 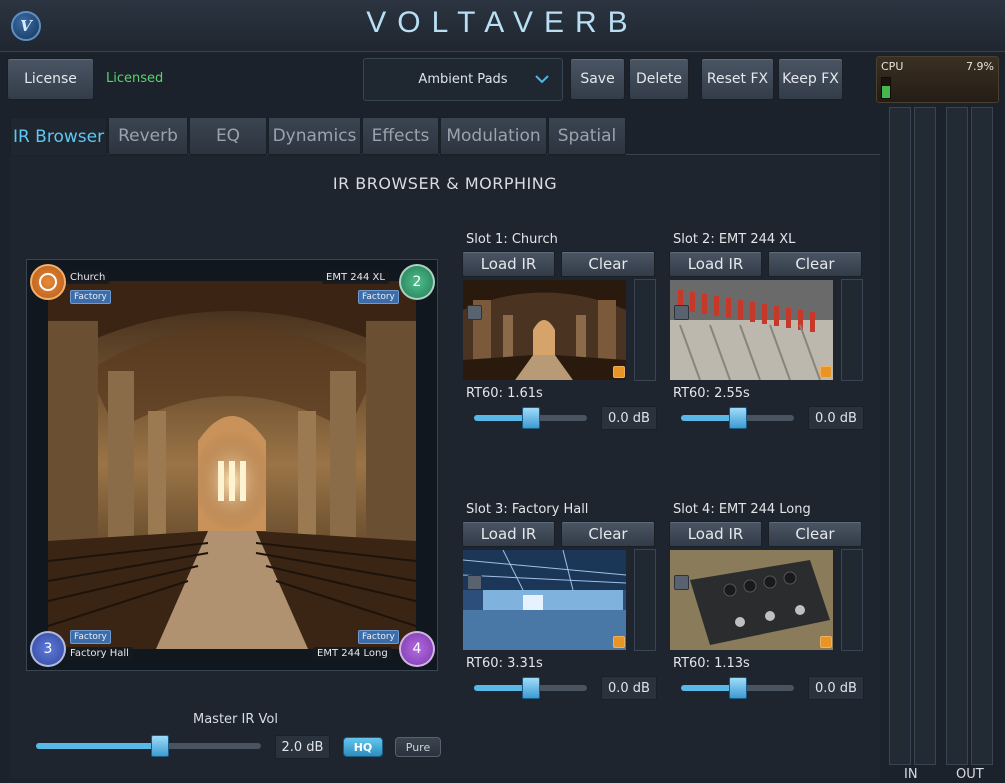 I want to click on corner-3-badge: Factory, so click(x=90, y=637).